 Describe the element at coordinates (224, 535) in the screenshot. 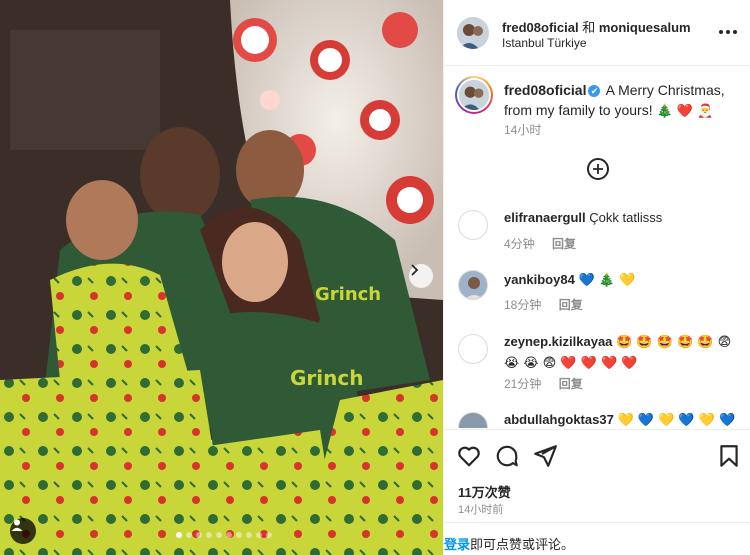

I see `carousel-indicator` at that location.